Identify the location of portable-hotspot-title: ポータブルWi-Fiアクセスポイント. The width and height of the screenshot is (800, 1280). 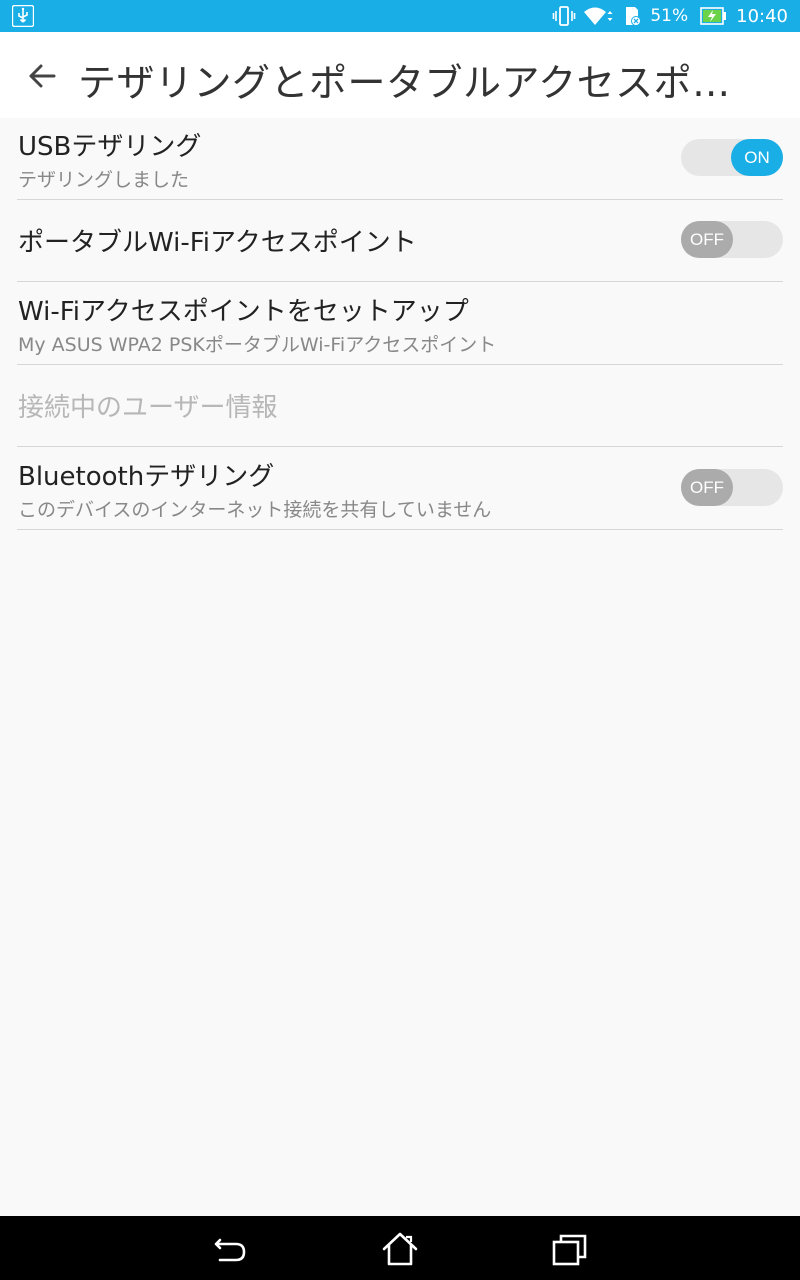
(217, 243).